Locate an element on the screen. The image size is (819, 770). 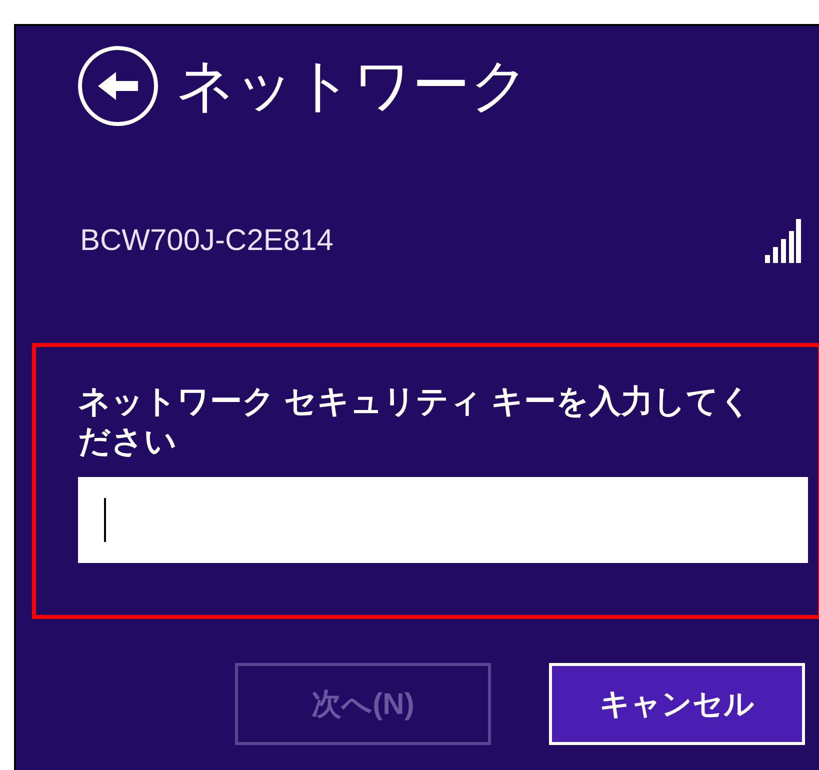
field-label: ネットワーク セキュリティ キーを入力してください is located at coordinates (415, 421).